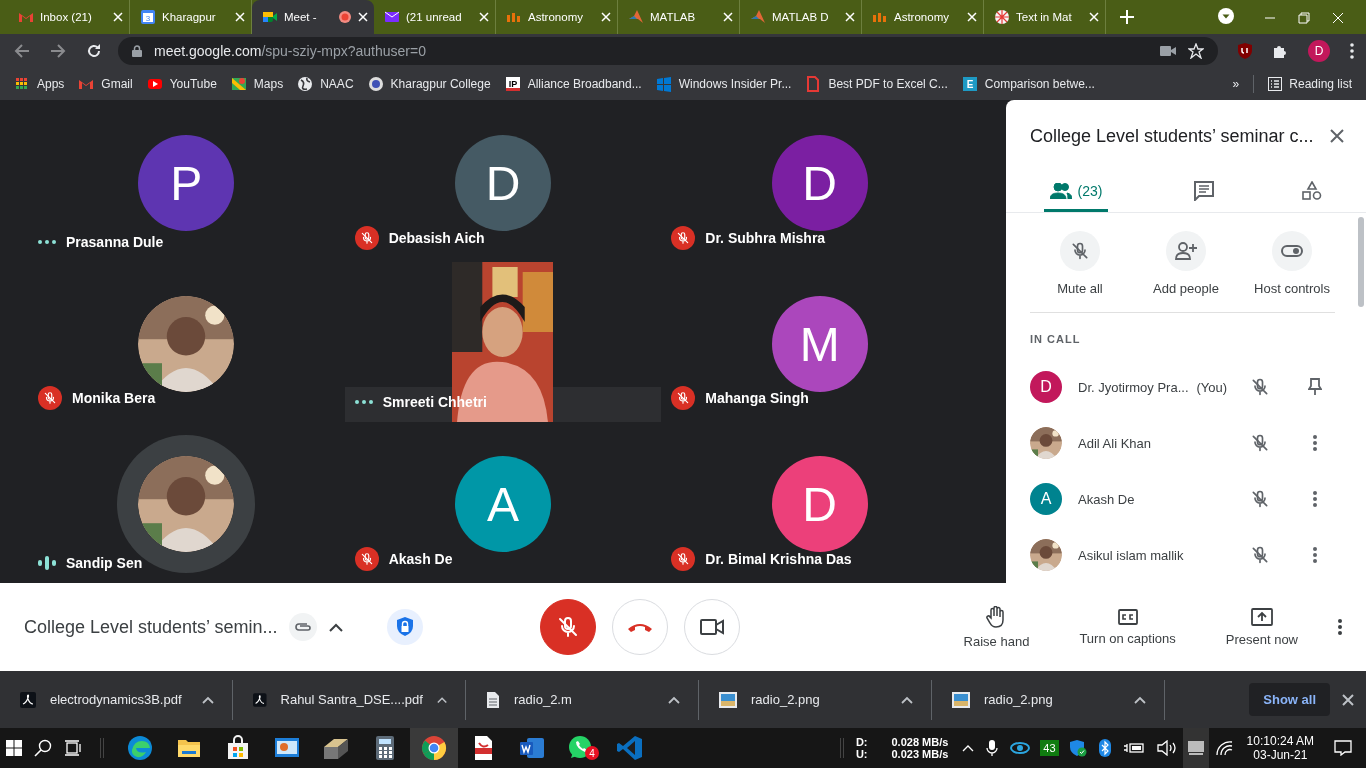 The height and width of the screenshot is (768, 1366). Describe the element at coordinates (1289, 699) in the screenshot. I see `show-all-button: Show all` at that location.